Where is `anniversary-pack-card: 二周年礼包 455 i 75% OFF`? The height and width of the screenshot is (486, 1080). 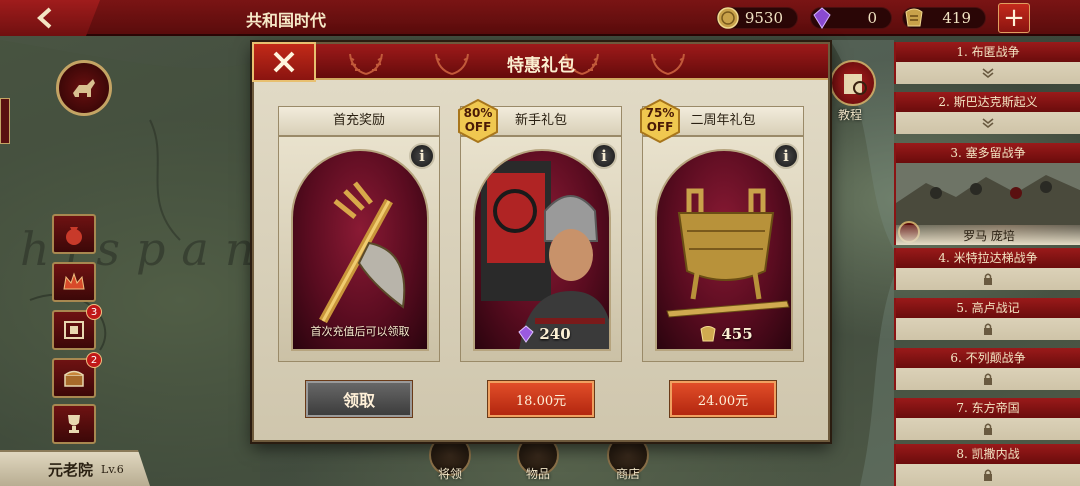 anniversary-pack-card: 二周年礼包 455 i 75% OFF is located at coordinates (722, 230).